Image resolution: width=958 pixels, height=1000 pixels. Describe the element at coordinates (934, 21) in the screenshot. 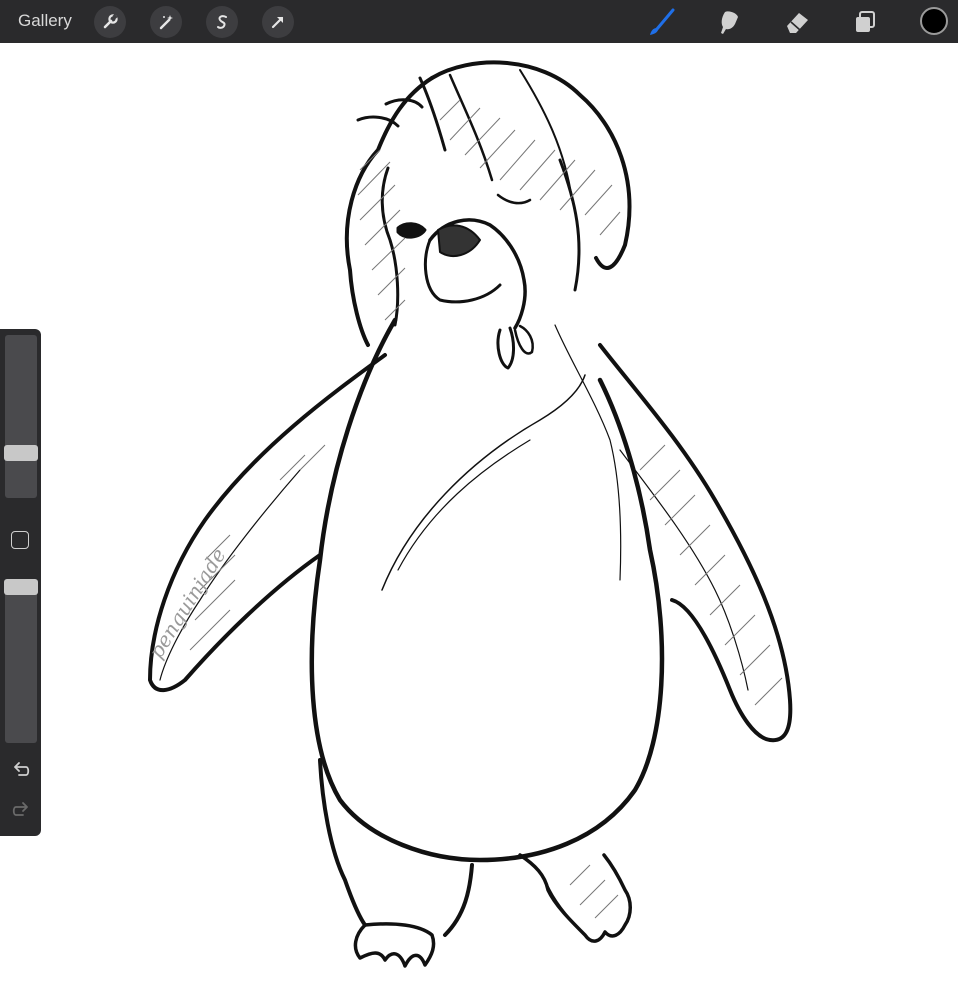

I see `color-picker-button` at that location.